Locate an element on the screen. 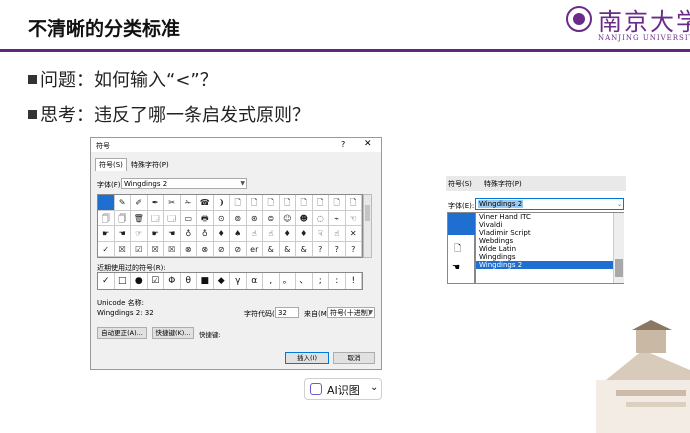  cancel-button: 取消 is located at coordinates (354, 358).